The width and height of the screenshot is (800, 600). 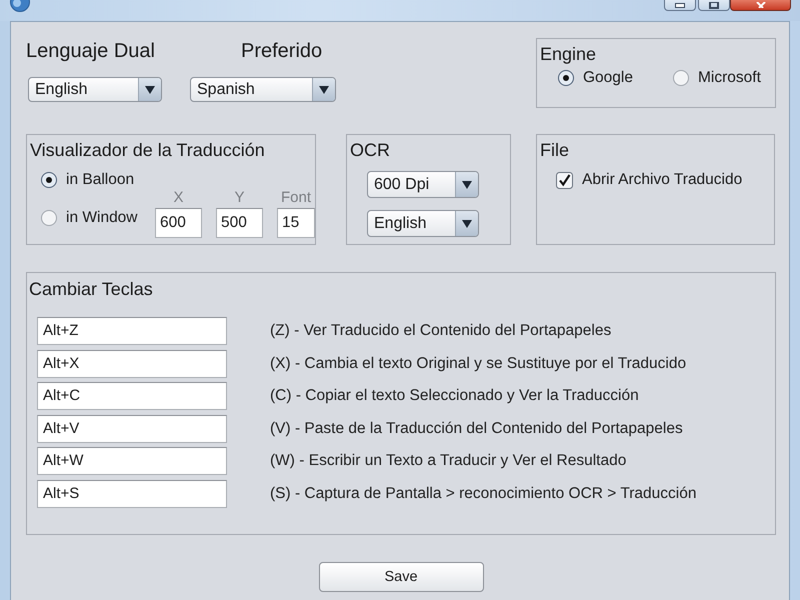 I want to click on hotkey-description: (W) - Escribir un Texto a Traducir y Ver el Resultado, so click(x=449, y=461).